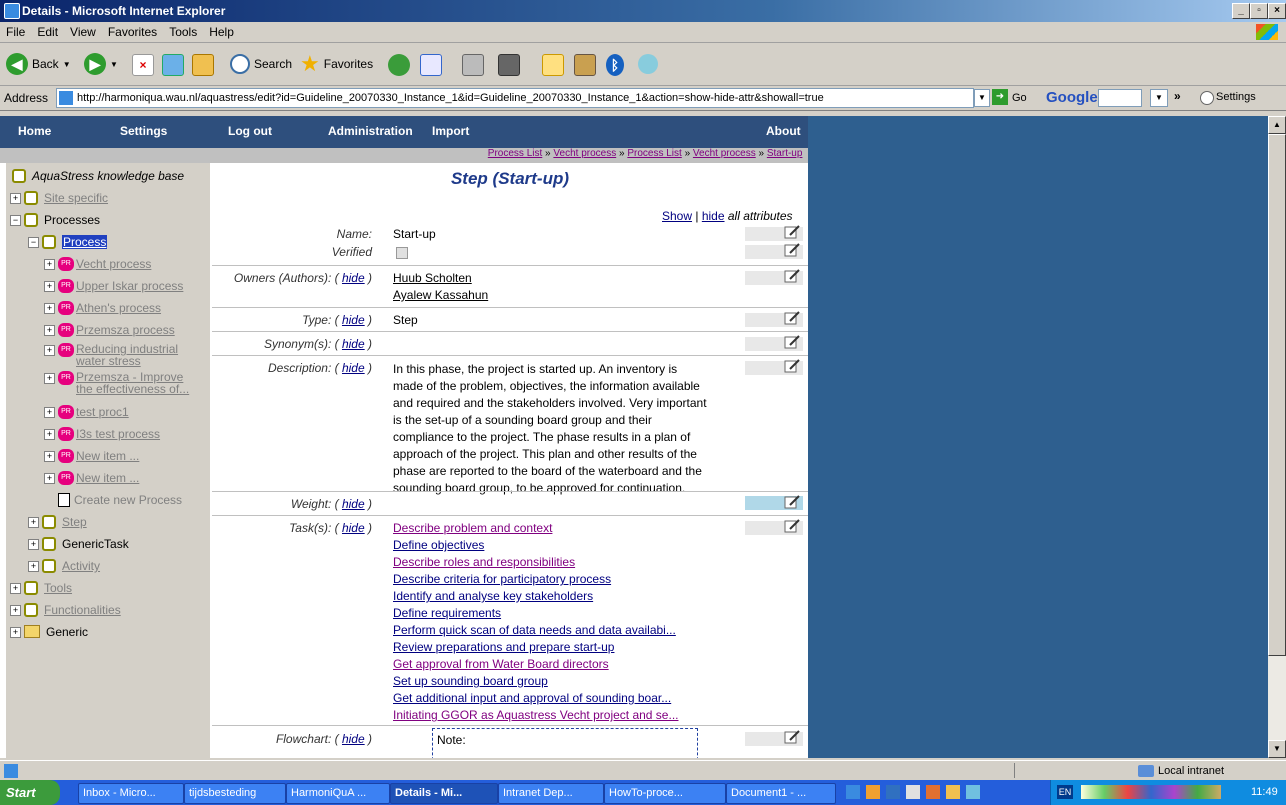 The image size is (1286, 805). What do you see at coordinates (585, 65) in the screenshot?
I see `research-icon` at bounding box center [585, 65].